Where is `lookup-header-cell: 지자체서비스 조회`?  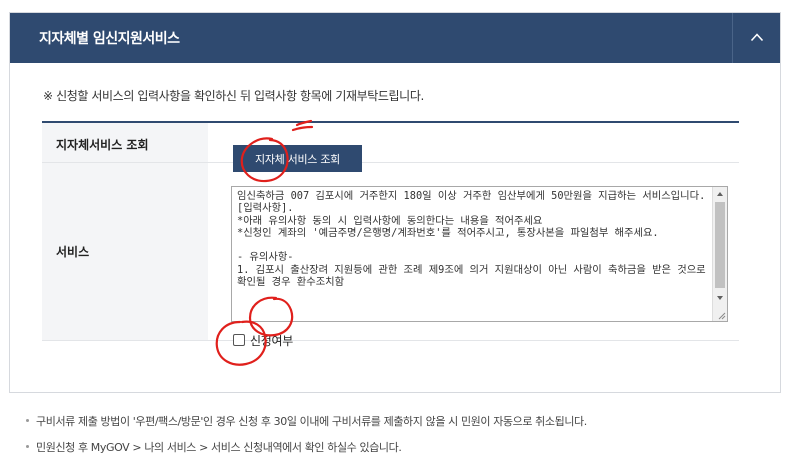
lookup-header-cell: 지자체서비스 조회 is located at coordinates (125, 142).